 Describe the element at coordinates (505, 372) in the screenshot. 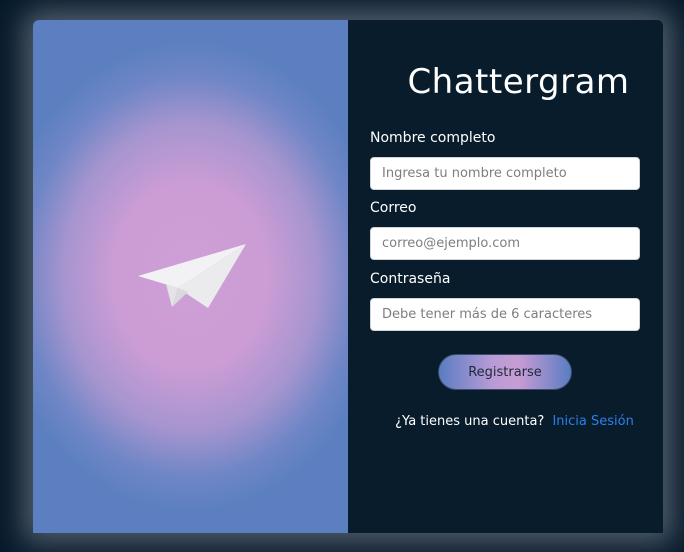

I see `register-button: Registrarse` at that location.